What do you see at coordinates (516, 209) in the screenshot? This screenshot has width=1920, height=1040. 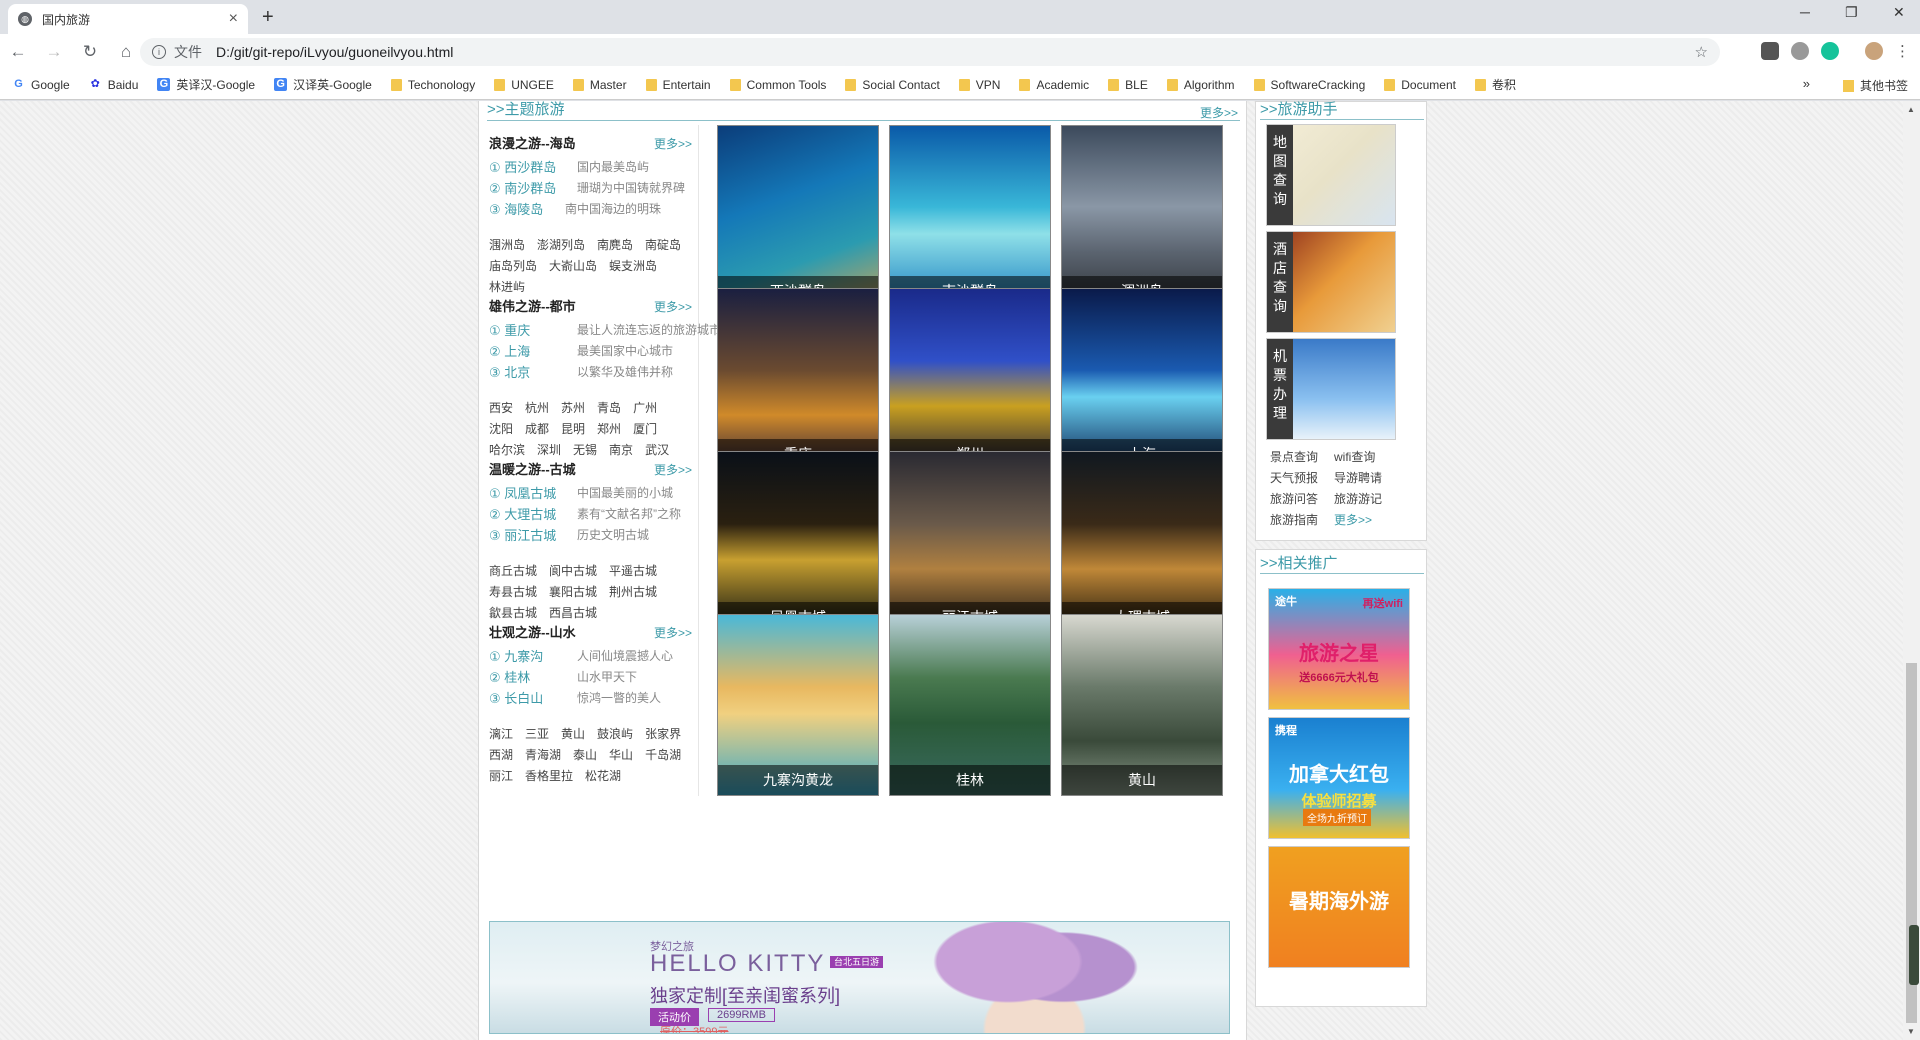 I see `destination-name: ③ 海陵岛` at bounding box center [516, 209].